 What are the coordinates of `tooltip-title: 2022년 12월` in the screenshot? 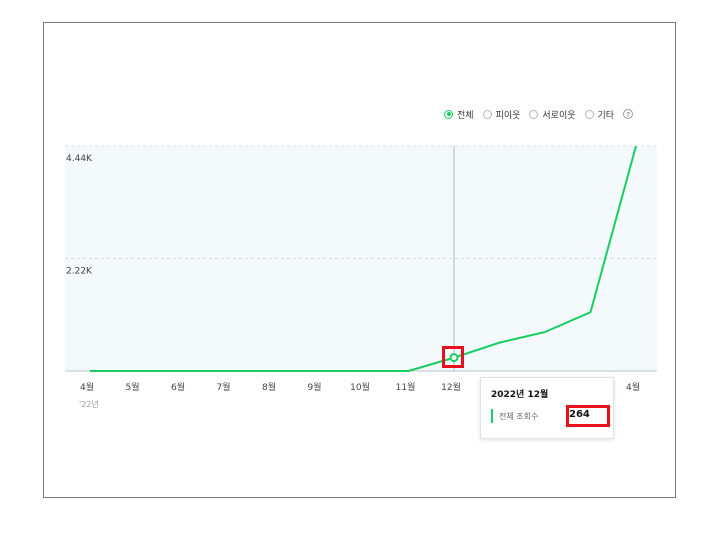 It's located at (520, 395).